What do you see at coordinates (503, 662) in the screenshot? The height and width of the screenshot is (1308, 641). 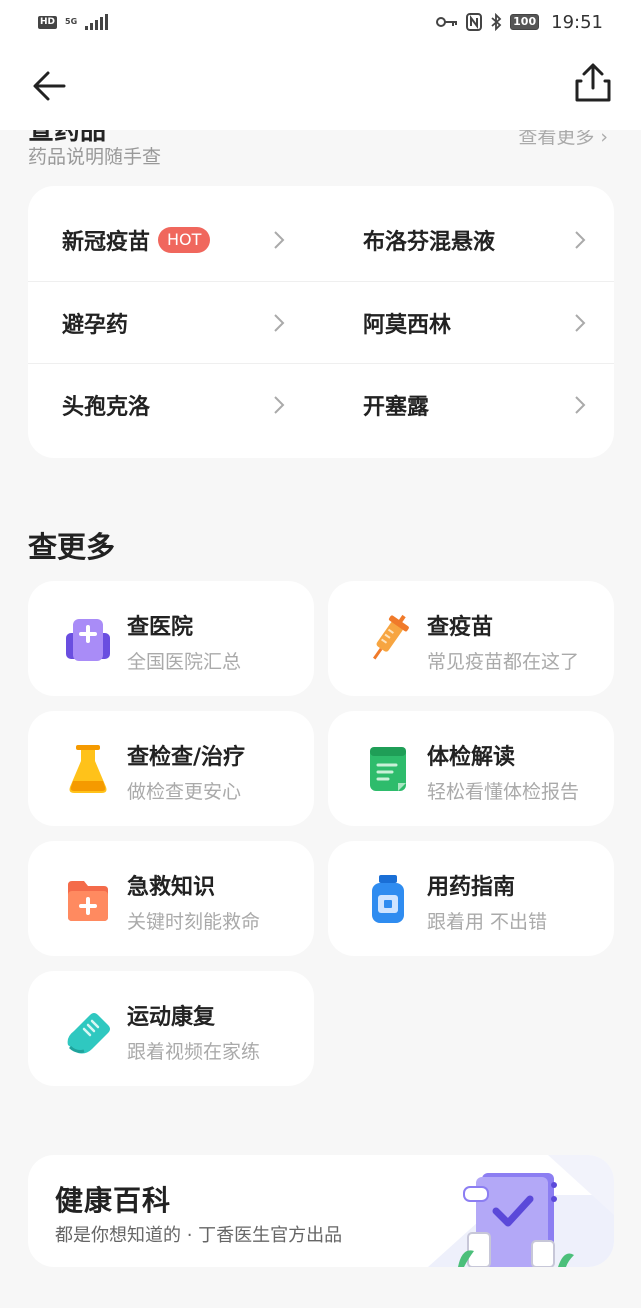 I see `tile-subtitle: 常见疫苗都在这了` at bounding box center [503, 662].